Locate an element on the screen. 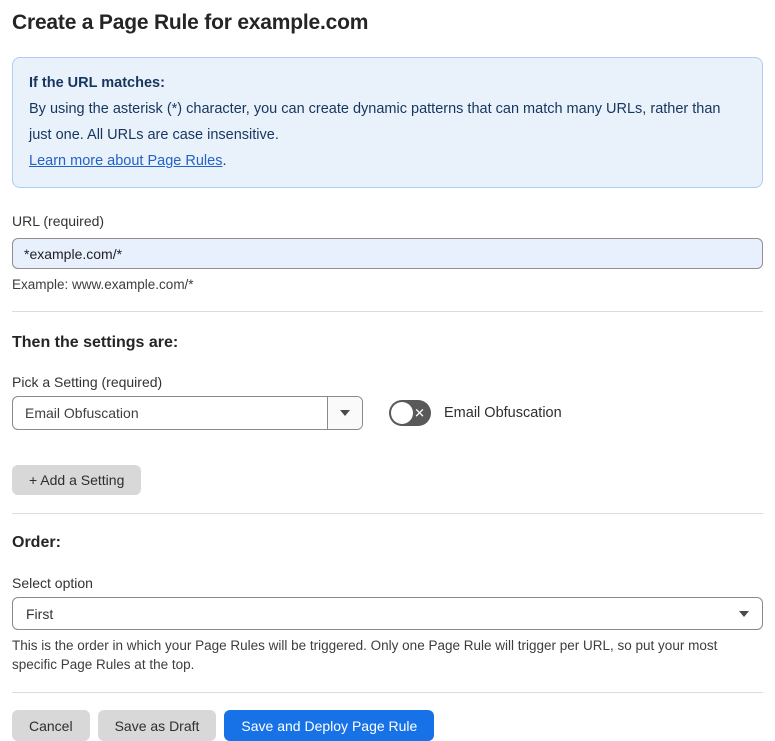  setting-select: Email Obfuscation is located at coordinates (187, 413).